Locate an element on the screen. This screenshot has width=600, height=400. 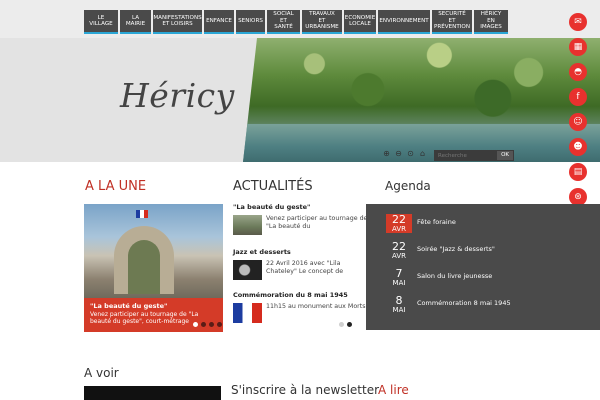
une-slider-dots is located at coordinates (207, 324).